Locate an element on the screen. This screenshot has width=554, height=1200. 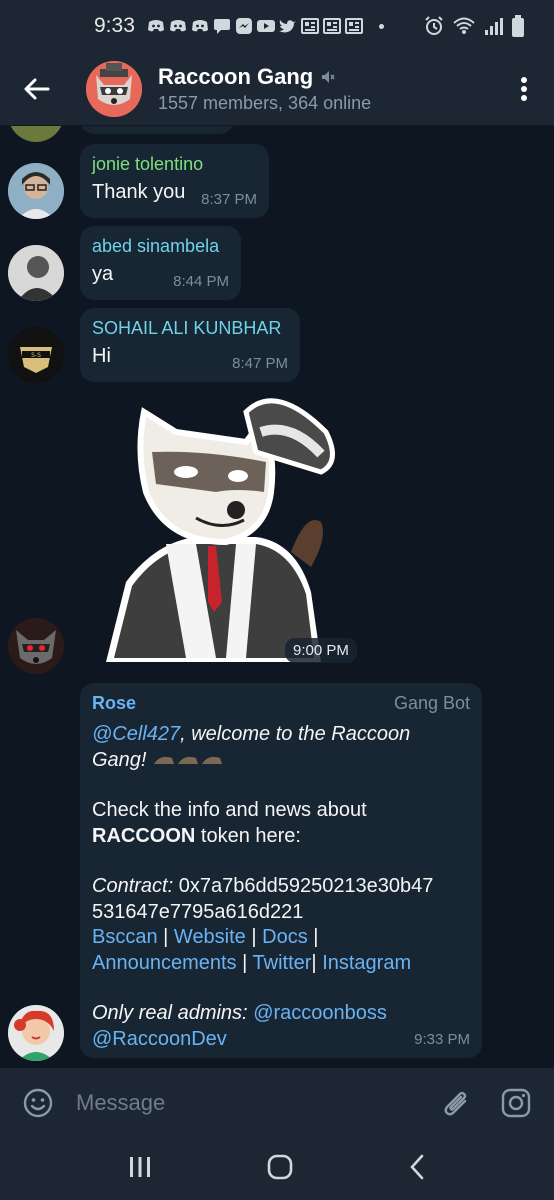
admin-link-raccoondev: @RaccoonDev is located at coordinates (159, 1039).